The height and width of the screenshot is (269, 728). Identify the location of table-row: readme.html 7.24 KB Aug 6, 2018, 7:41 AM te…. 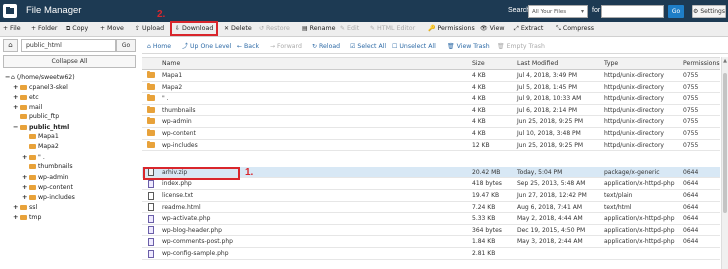
(431, 208).